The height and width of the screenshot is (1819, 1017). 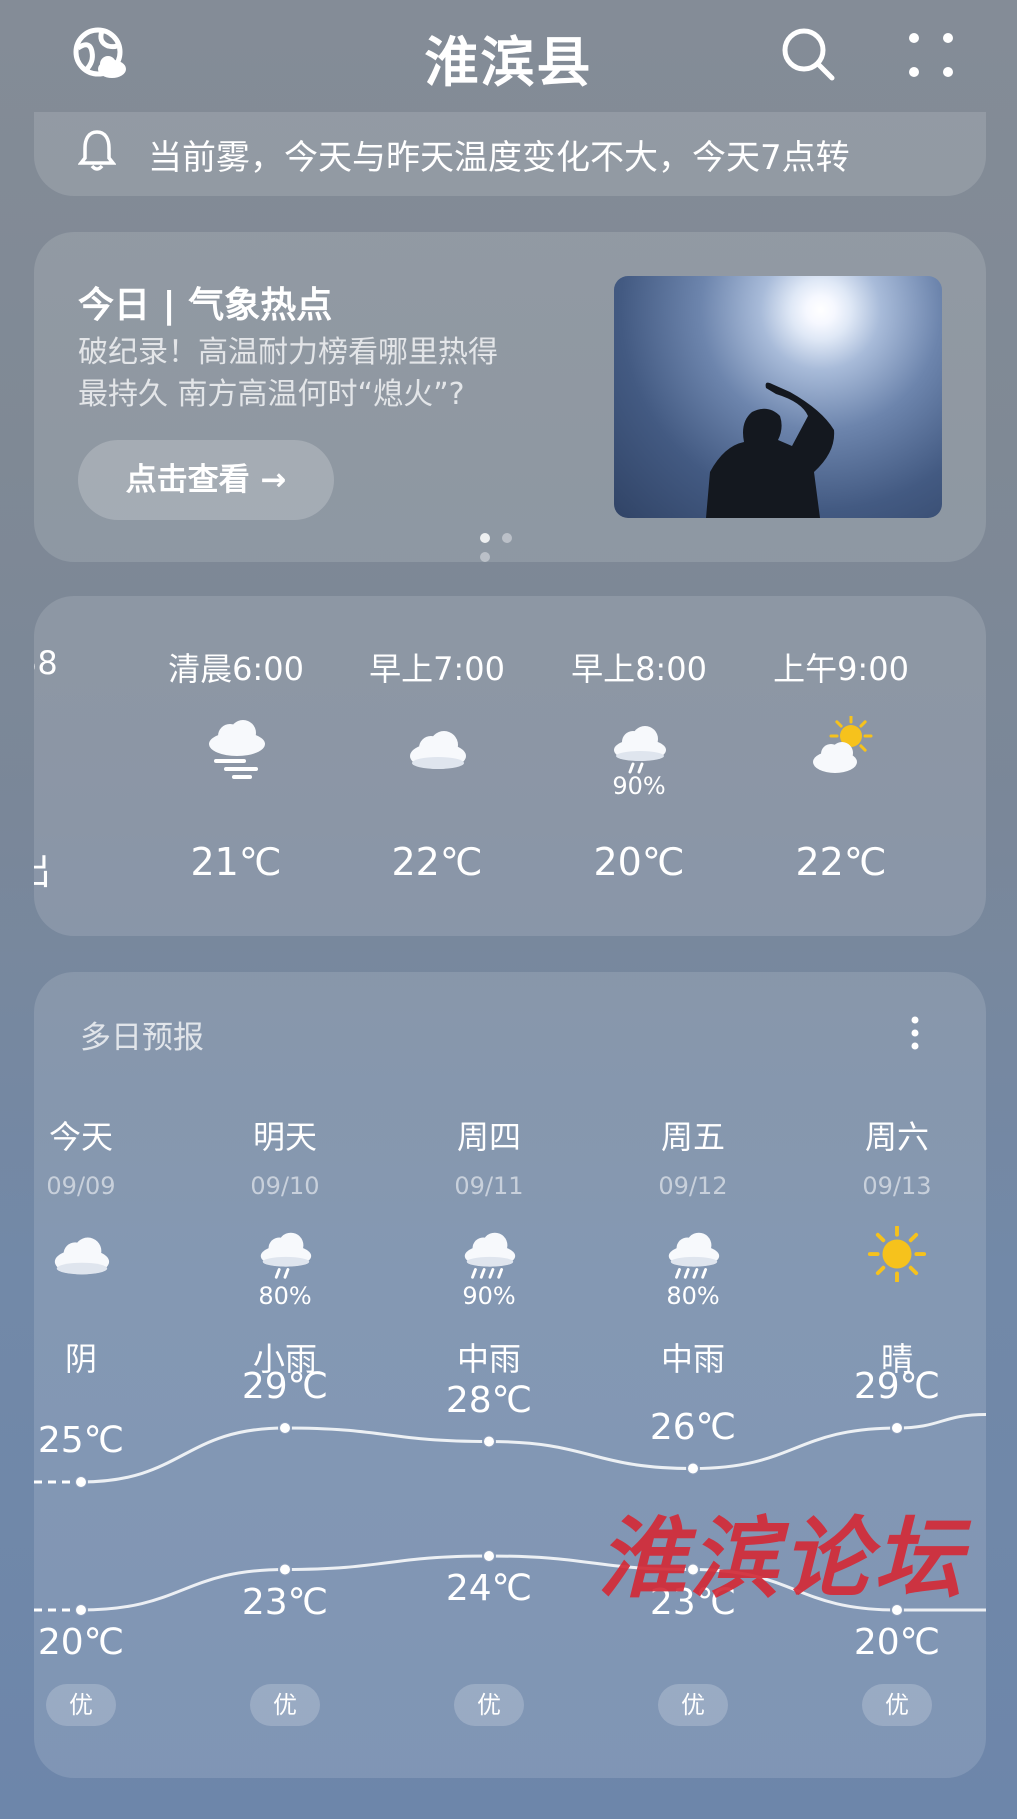 What do you see at coordinates (508, 62) in the screenshot?
I see `city-title: 淮滨县` at bounding box center [508, 62].